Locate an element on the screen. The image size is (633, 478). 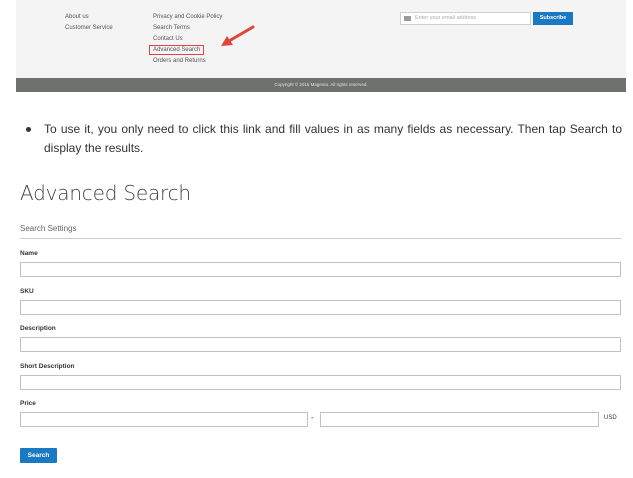
price-to-input is located at coordinates (459, 419).